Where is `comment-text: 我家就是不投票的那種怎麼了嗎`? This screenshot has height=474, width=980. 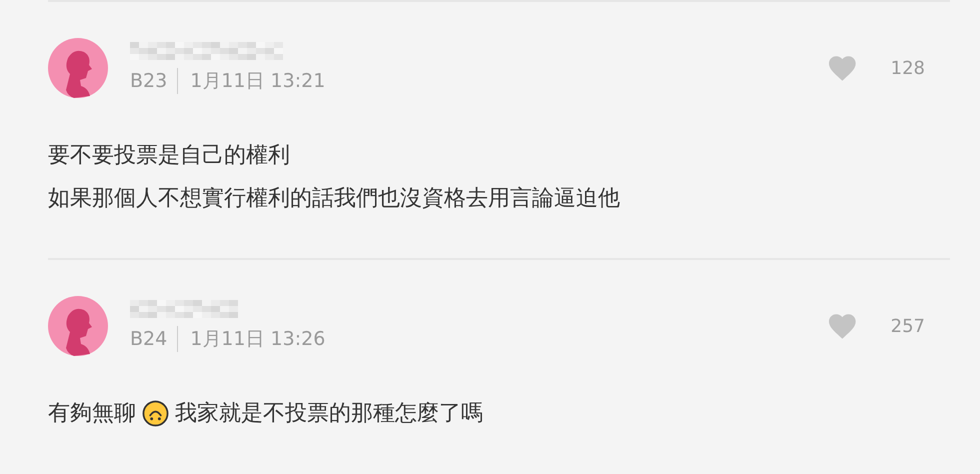 comment-text: 我家就是不投票的那種怎麼了嗎 is located at coordinates (329, 414).